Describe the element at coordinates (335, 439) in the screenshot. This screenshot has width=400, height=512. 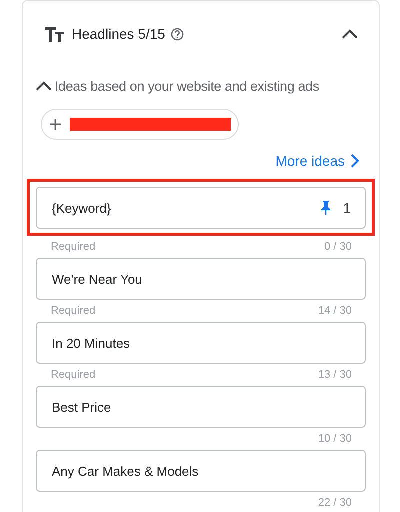
I see `character-counter: 10 / 30` at that location.